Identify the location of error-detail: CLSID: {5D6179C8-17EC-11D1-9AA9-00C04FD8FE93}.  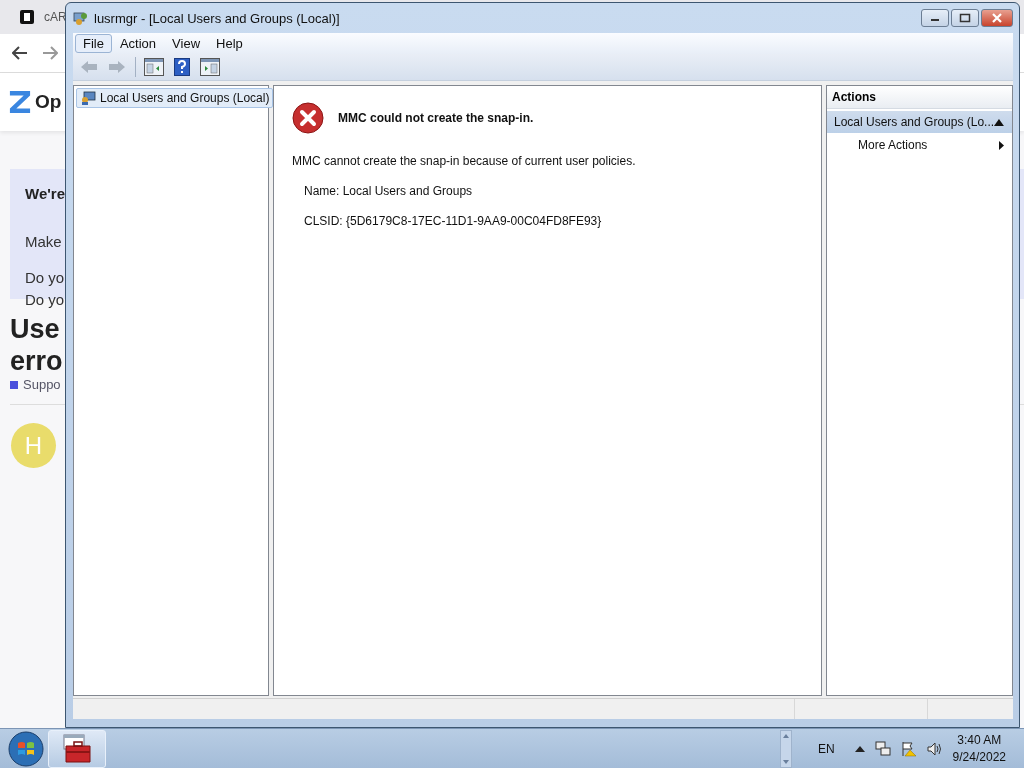
(453, 221).